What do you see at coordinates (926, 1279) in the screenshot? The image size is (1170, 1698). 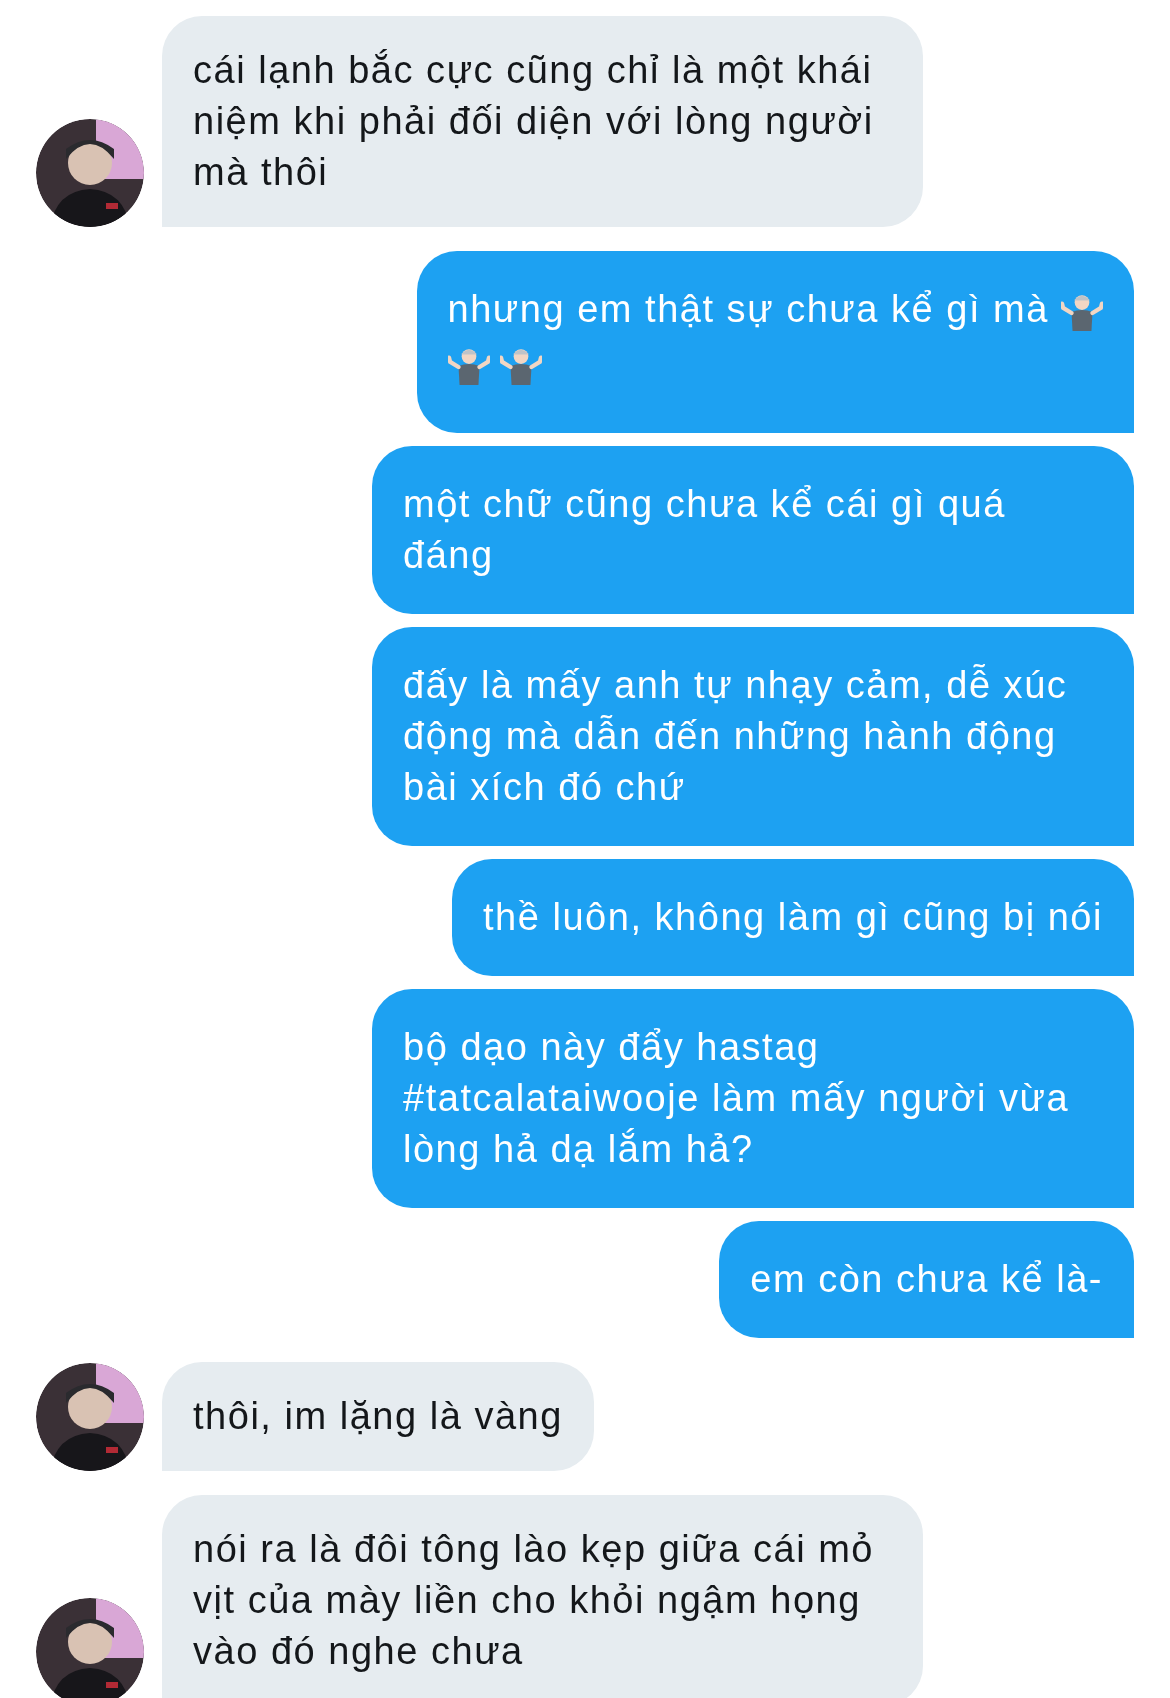 I see `message-text: em còn chưa kể là-` at bounding box center [926, 1279].